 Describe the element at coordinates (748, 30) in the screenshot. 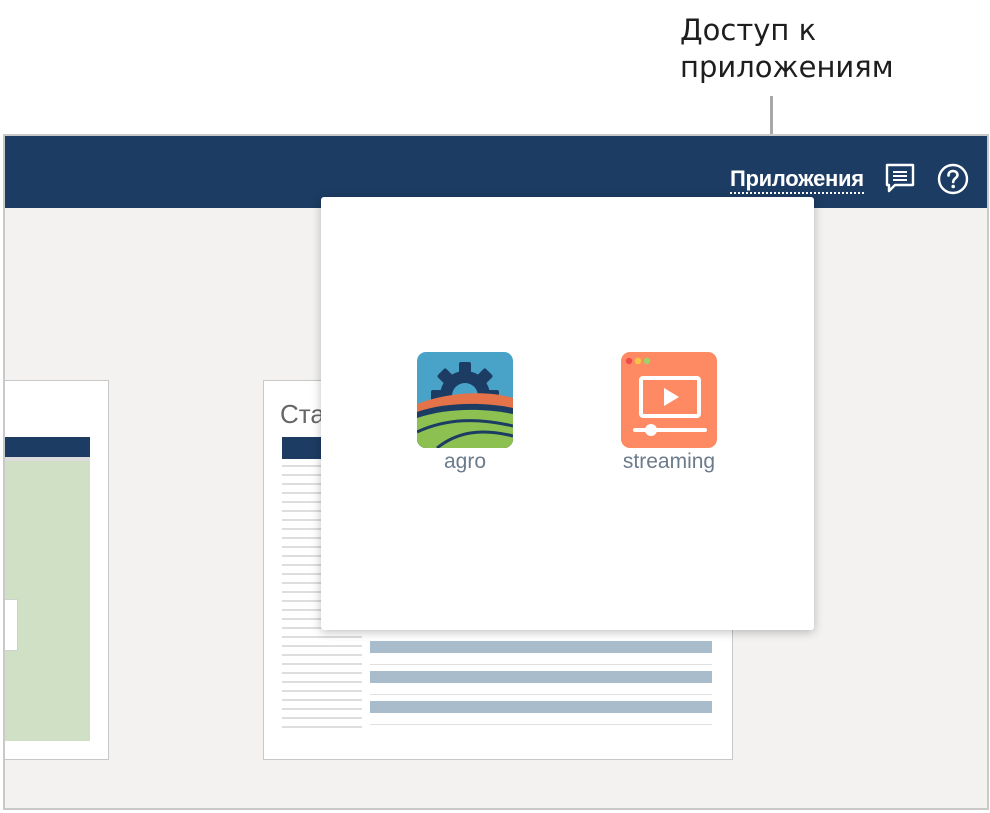

I see `annotation-line-1: Доступ к` at that location.